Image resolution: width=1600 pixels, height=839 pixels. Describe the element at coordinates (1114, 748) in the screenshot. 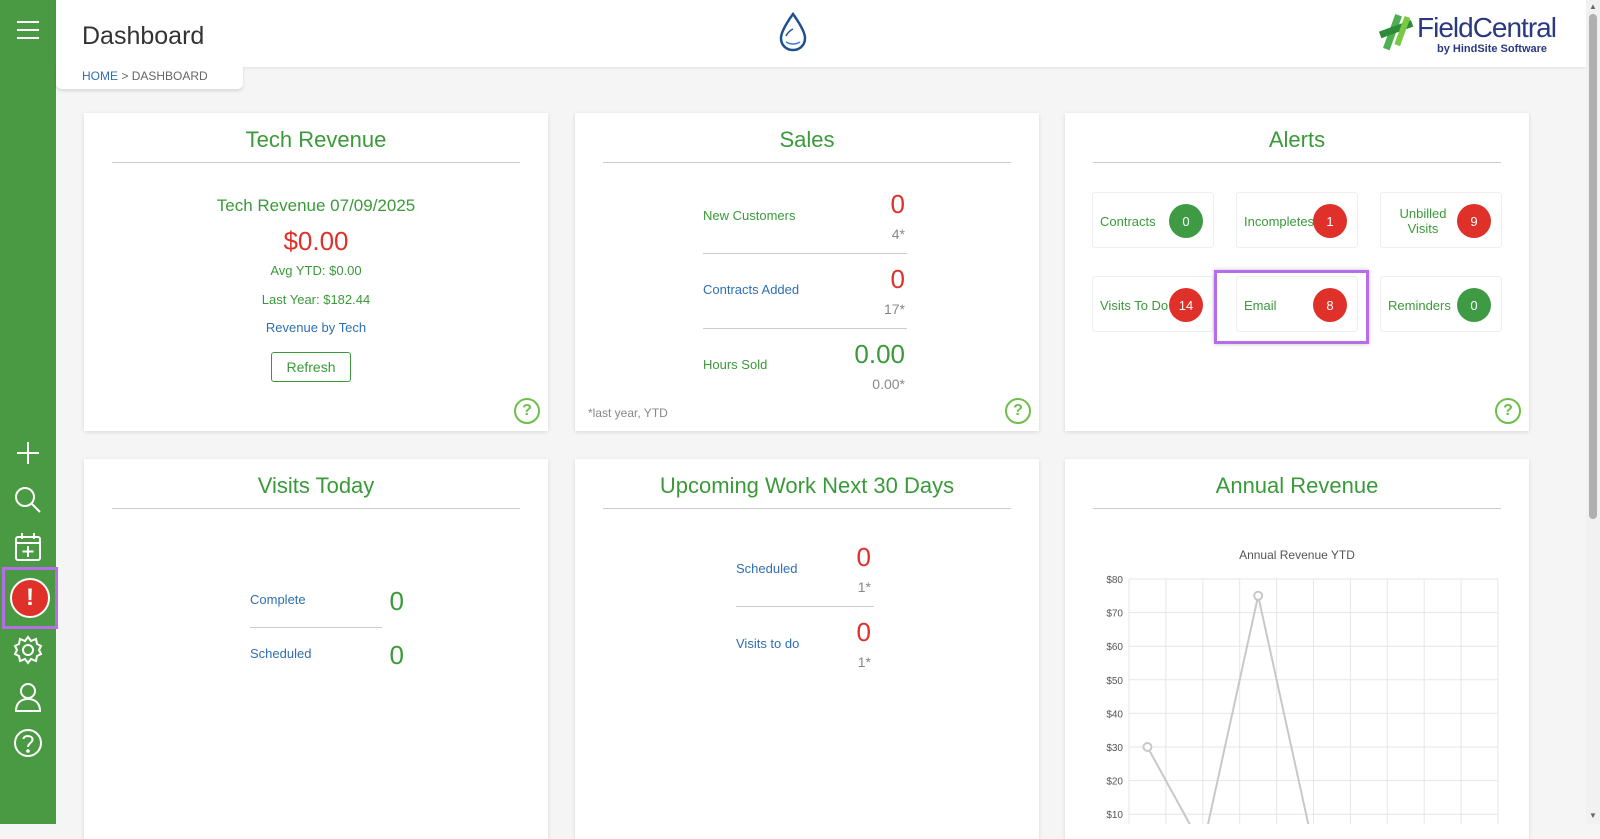

I see `y-tick-label: $30` at that location.